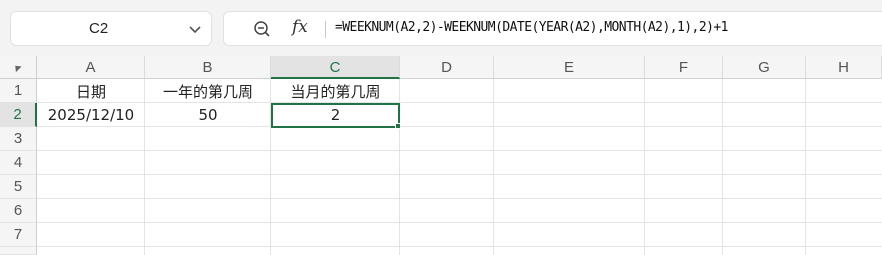  I want to click on divider, so click(325, 29).